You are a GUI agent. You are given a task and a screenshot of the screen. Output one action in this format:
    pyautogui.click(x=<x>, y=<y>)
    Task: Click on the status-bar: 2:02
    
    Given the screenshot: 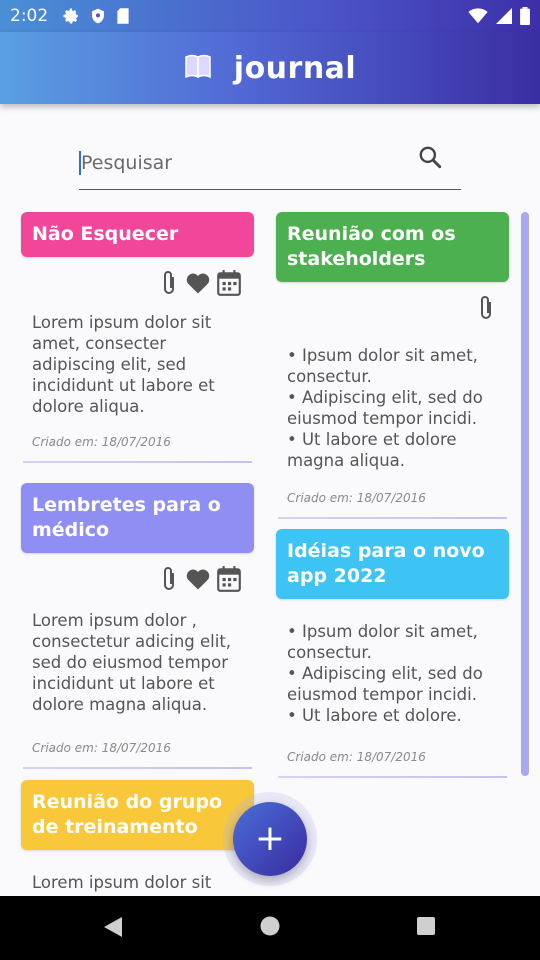 What is the action you would take?
    pyautogui.click(x=270, y=16)
    